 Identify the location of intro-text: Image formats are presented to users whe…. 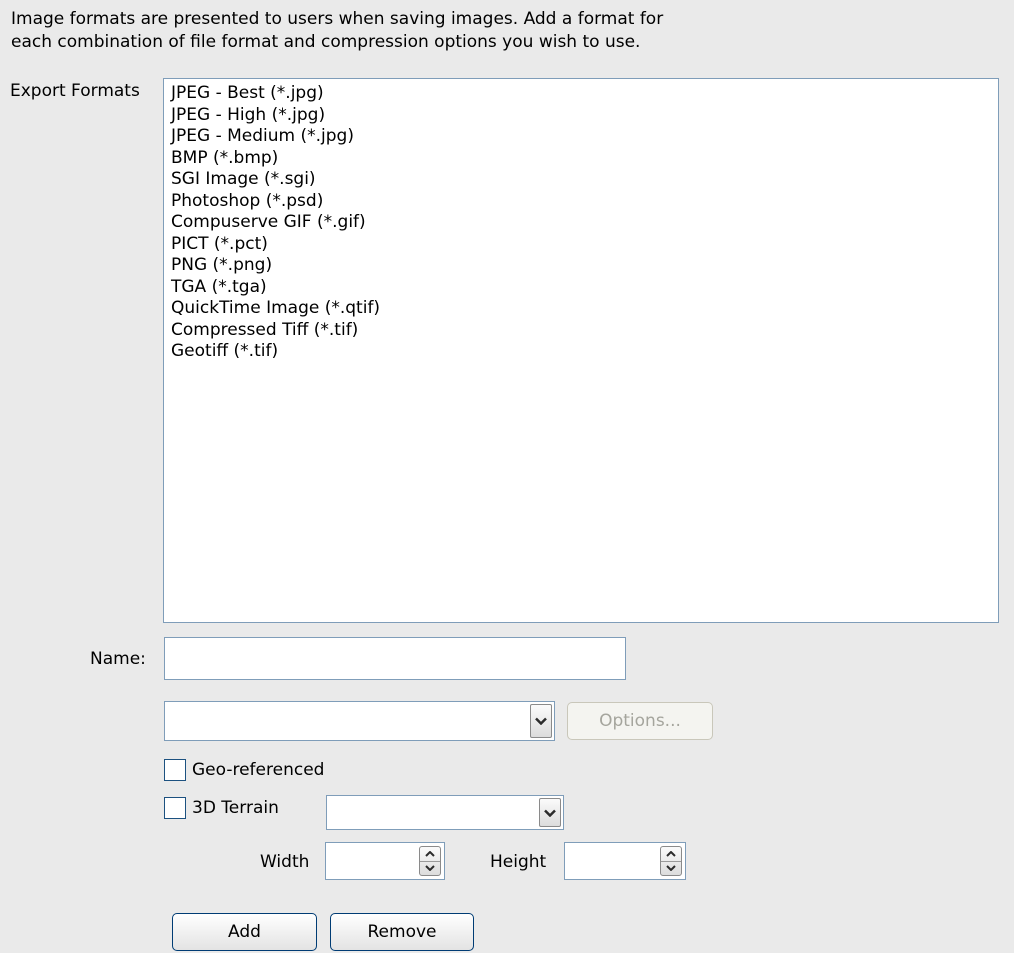
(337, 31).